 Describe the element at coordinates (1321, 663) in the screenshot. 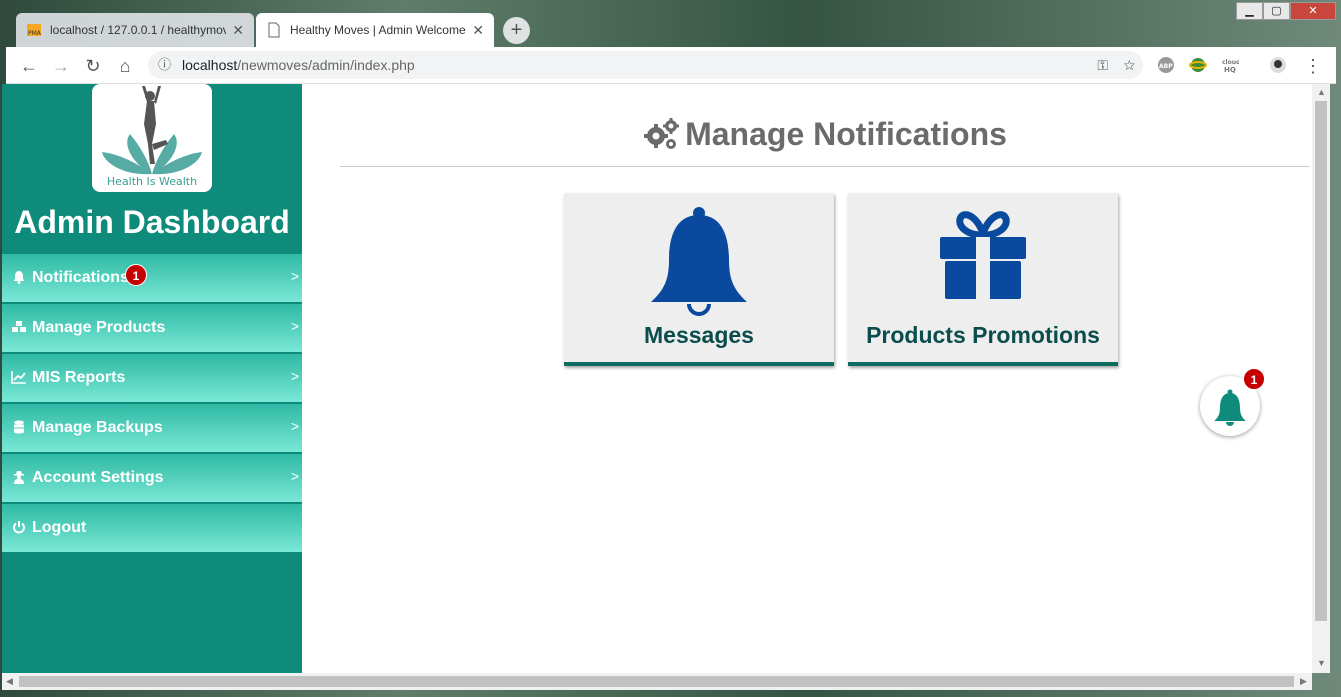

I see `scroll-down-icon: ▼` at that location.